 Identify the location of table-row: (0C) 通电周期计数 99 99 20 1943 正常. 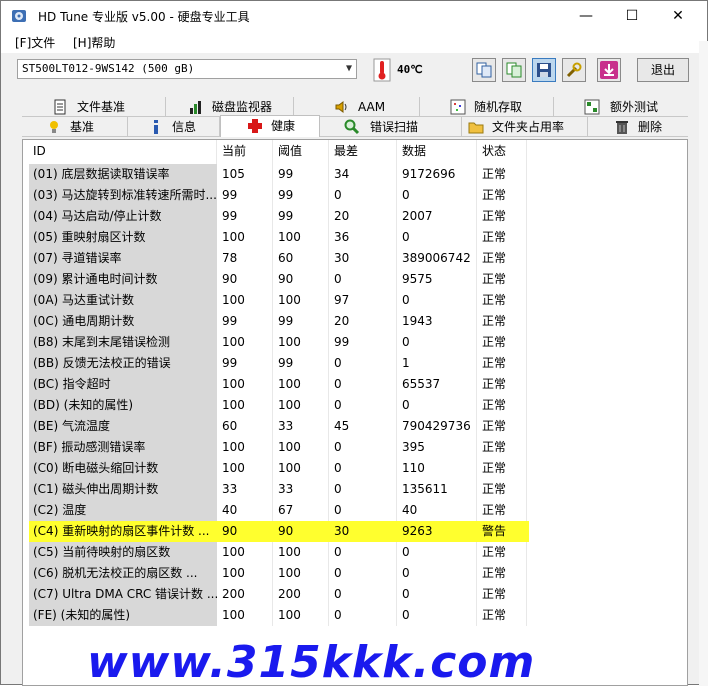
(279, 321).